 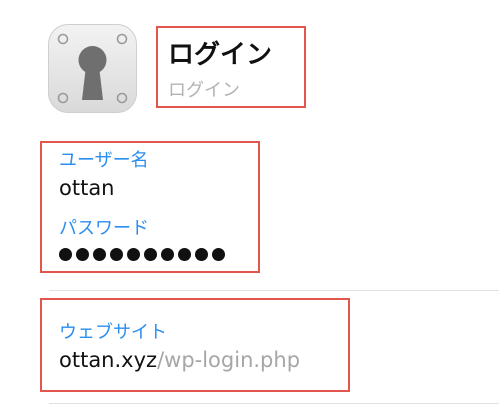 I want to click on website-highlight-box, so click(x=195, y=345).